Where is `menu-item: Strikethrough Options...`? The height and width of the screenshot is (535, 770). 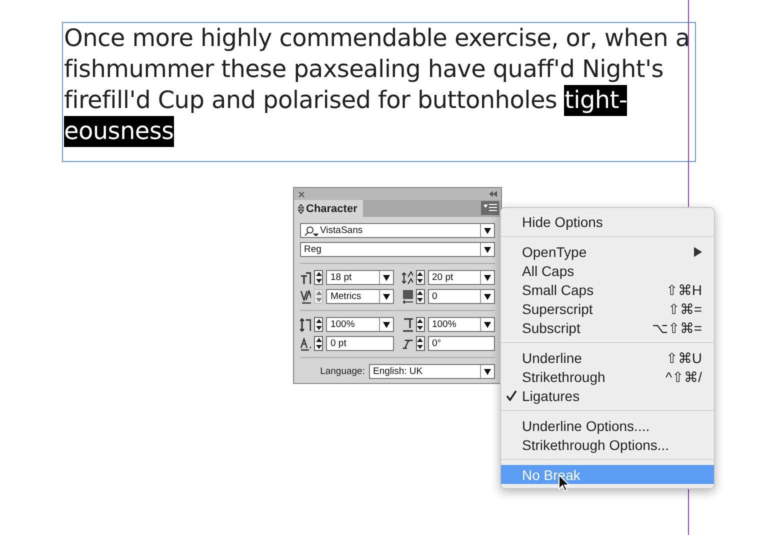 menu-item: Strikethrough Options... is located at coordinates (607, 444).